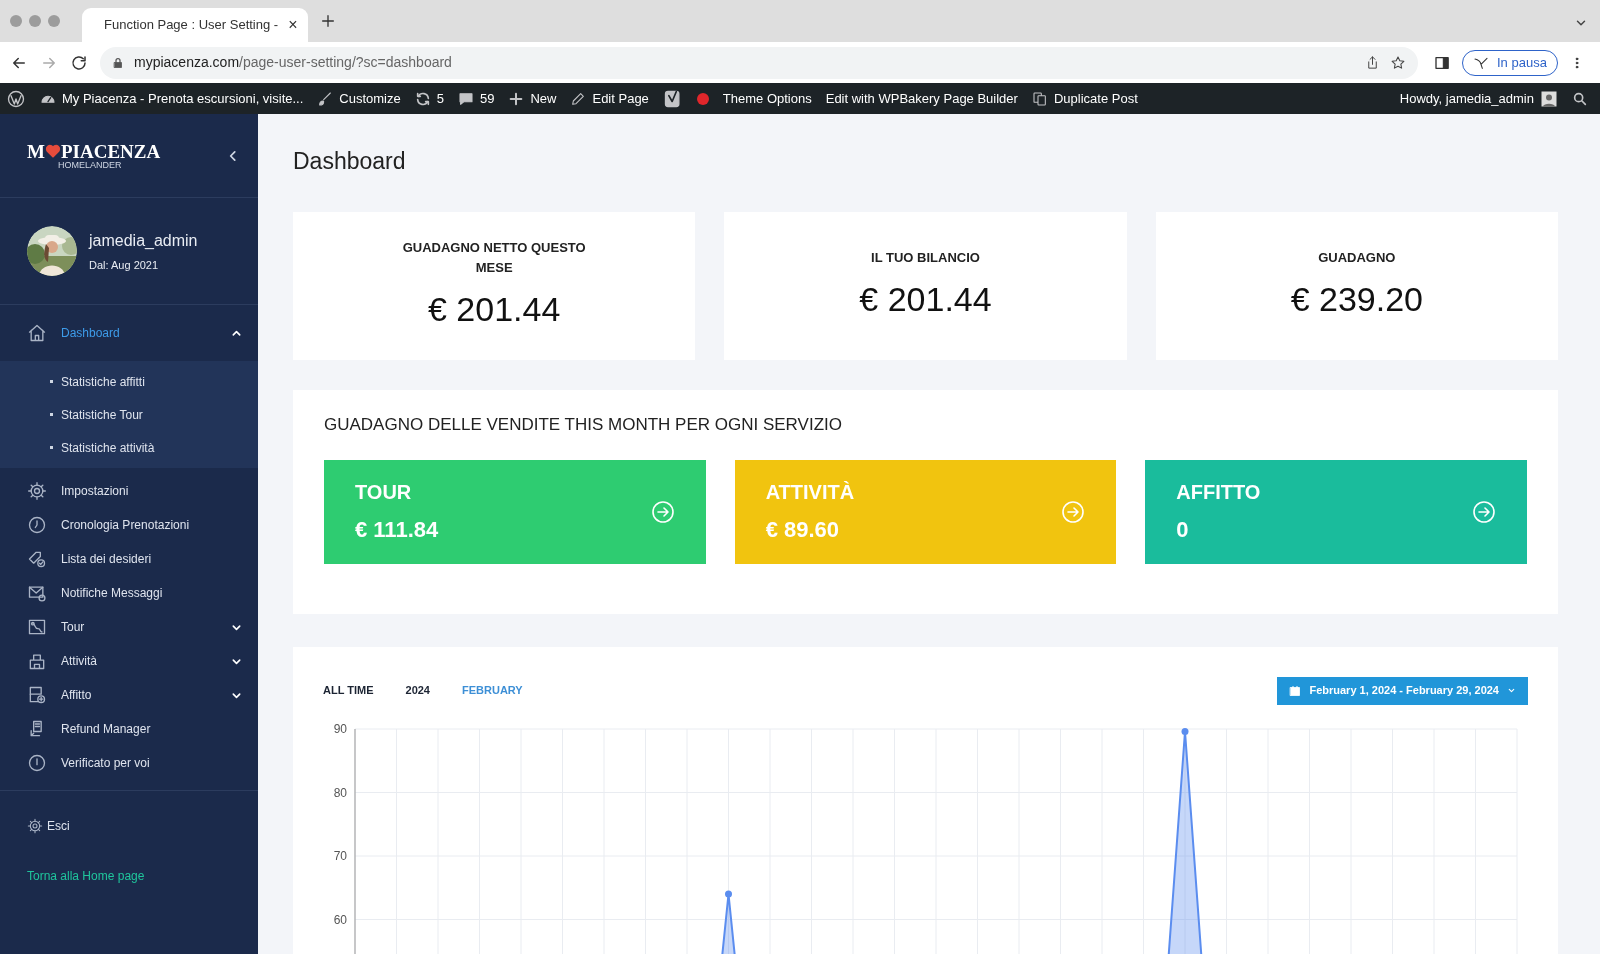 This screenshot has height=954, width=1600. What do you see at coordinates (422, 98) in the screenshot?
I see `refresh-icon` at bounding box center [422, 98].